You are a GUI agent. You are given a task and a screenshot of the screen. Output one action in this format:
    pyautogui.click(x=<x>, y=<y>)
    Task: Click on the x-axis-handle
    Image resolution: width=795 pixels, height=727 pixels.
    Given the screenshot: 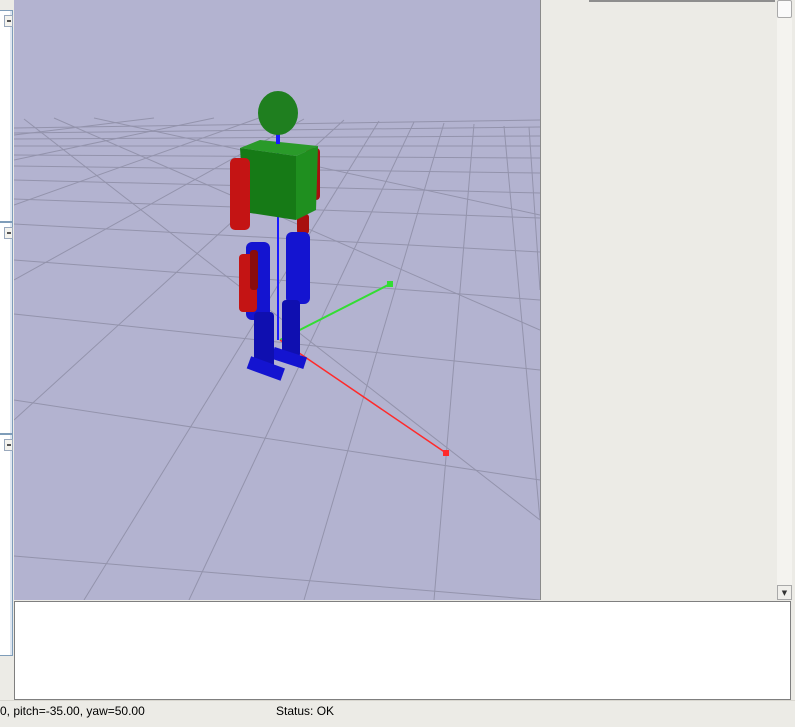 What is the action you would take?
    pyautogui.click(x=446, y=453)
    